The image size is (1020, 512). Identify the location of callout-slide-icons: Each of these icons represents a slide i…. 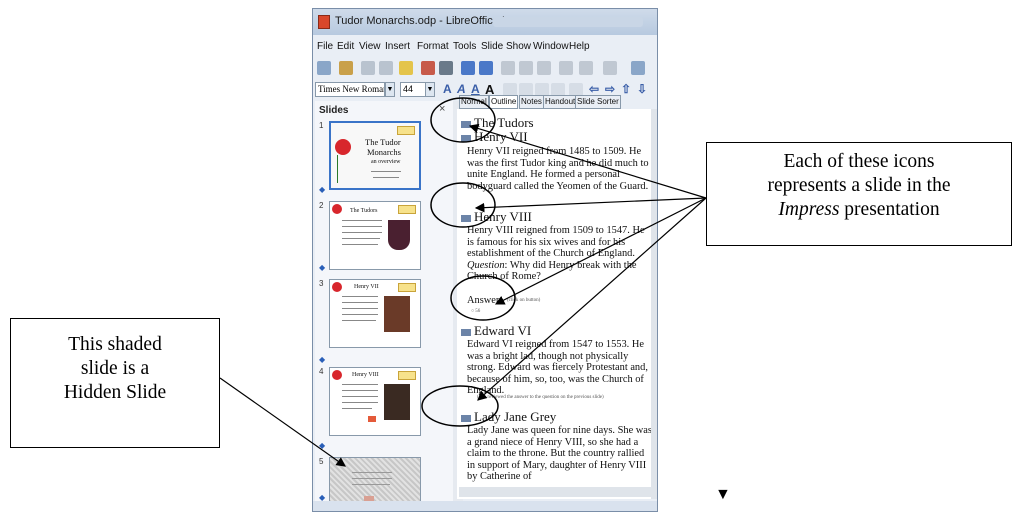
(859, 194).